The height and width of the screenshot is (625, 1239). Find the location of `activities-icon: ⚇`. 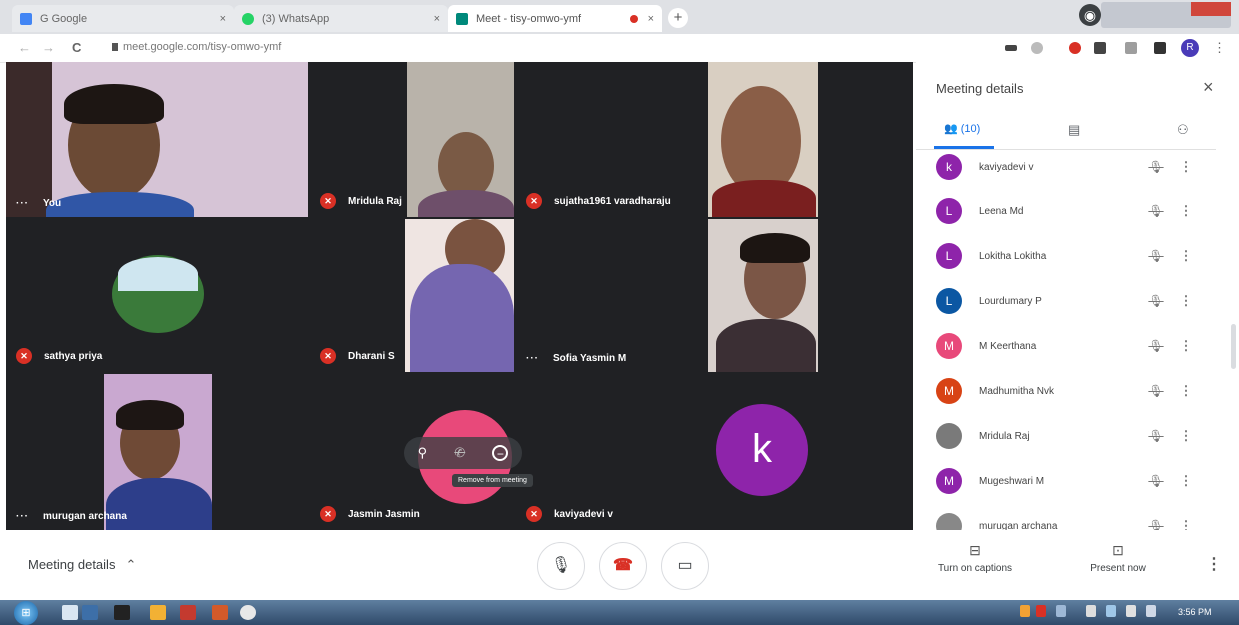

activities-icon: ⚇ is located at coordinates (1183, 129).